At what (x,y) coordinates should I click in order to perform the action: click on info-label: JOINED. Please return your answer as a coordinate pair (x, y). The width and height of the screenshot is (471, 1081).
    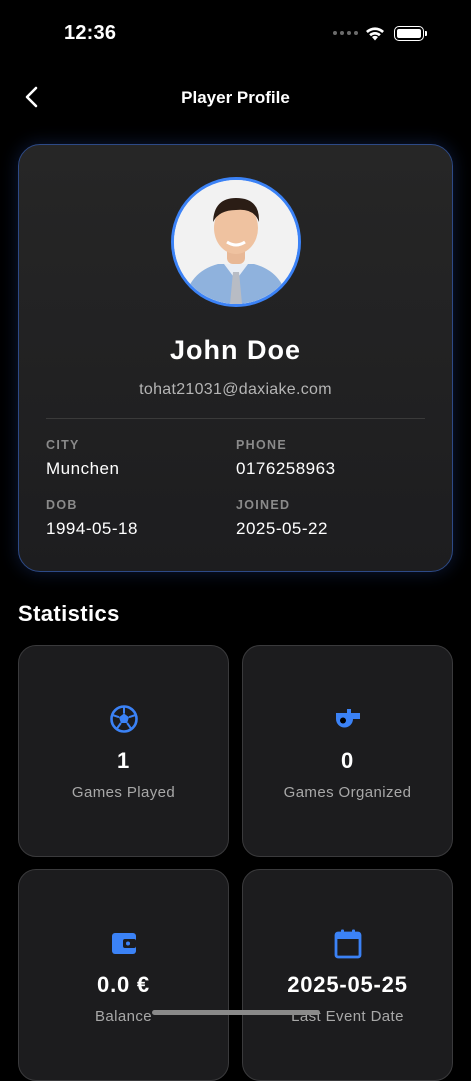
    Looking at the image, I should click on (263, 505).